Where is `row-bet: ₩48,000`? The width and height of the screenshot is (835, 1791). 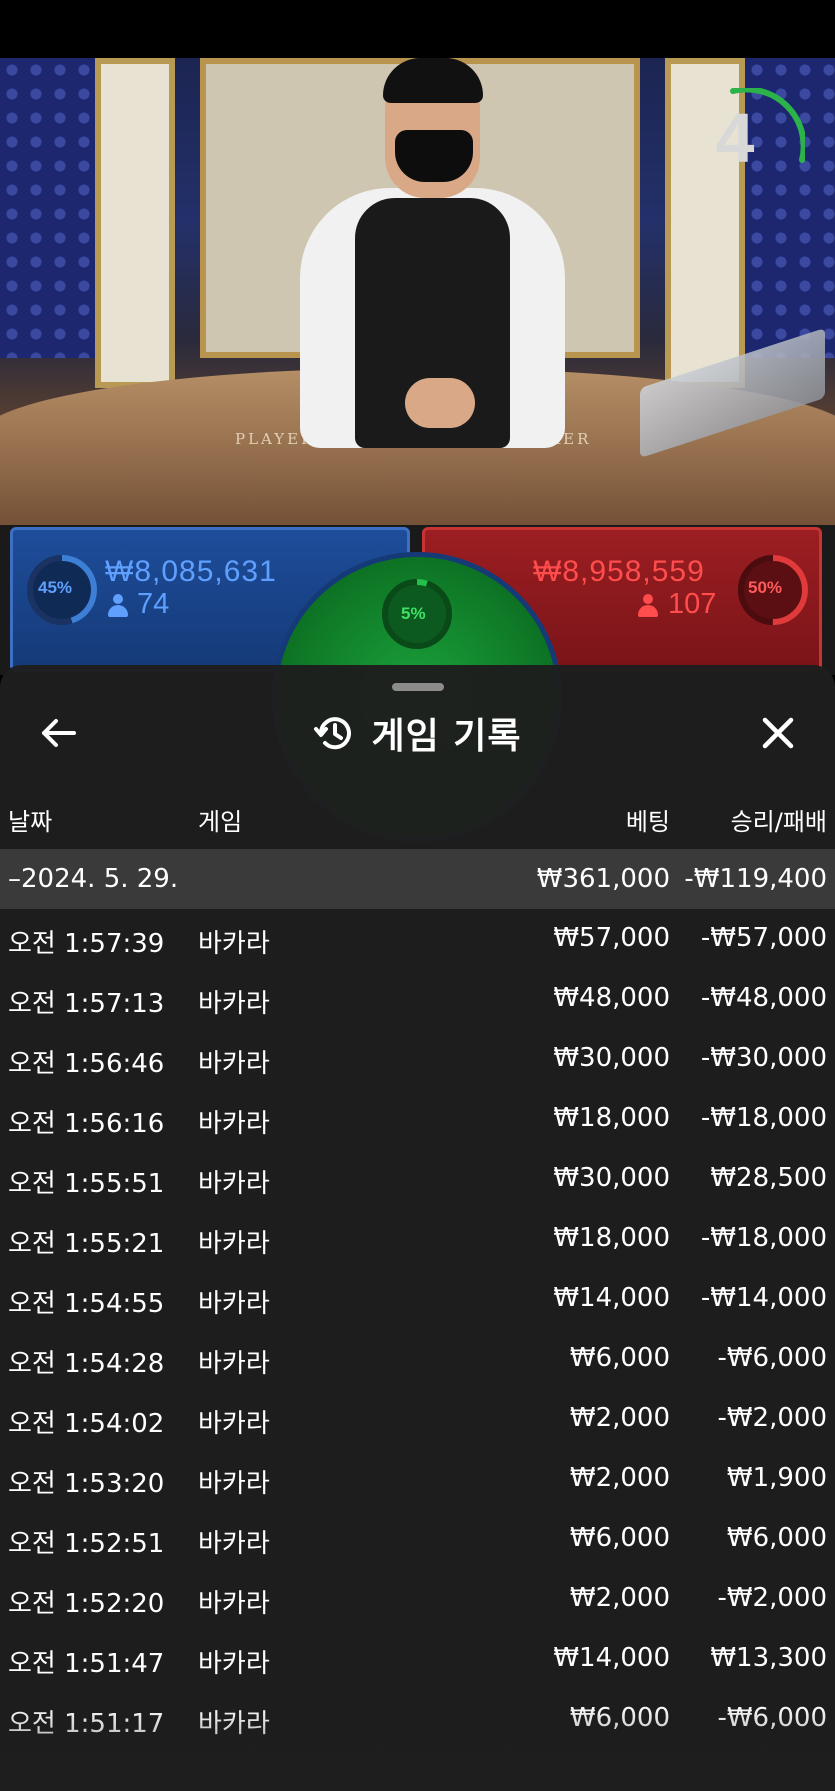 row-bet: ₩48,000 is located at coordinates (611, 998).